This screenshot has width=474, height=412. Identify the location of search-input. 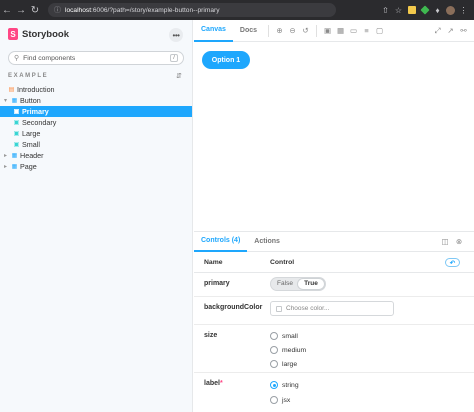
(93, 58).